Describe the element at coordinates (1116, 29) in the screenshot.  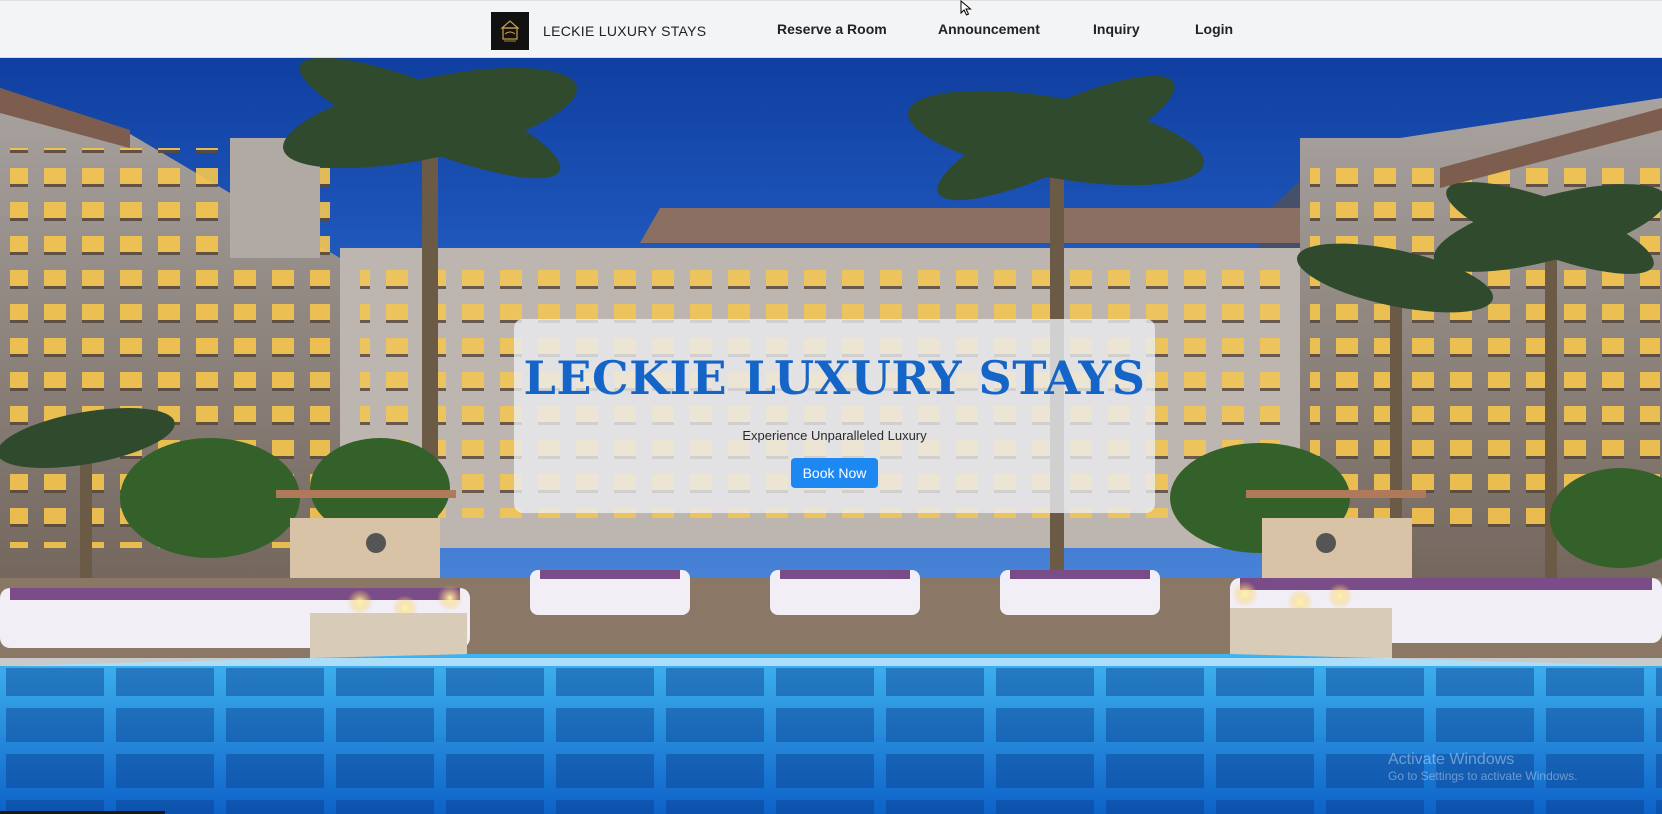
I see `nav-link-inquiry: Inquiry` at that location.